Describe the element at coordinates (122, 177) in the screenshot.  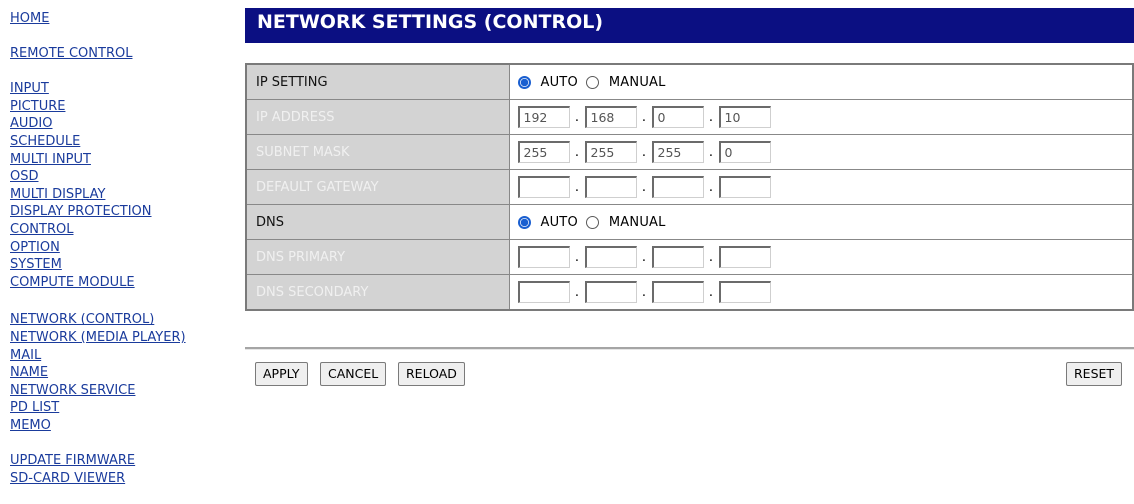
I see `nav-link-osd: OSD` at that location.